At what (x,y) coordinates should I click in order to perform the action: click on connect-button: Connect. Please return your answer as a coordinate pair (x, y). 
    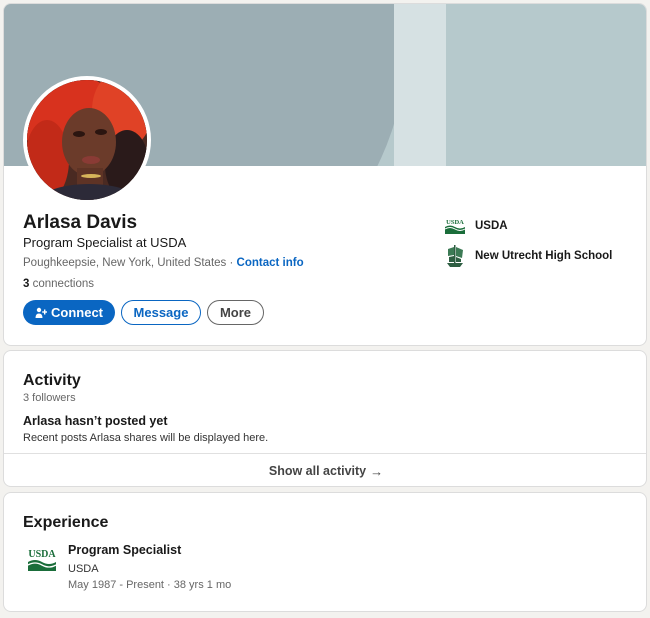
    Looking at the image, I should click on (69, 312).